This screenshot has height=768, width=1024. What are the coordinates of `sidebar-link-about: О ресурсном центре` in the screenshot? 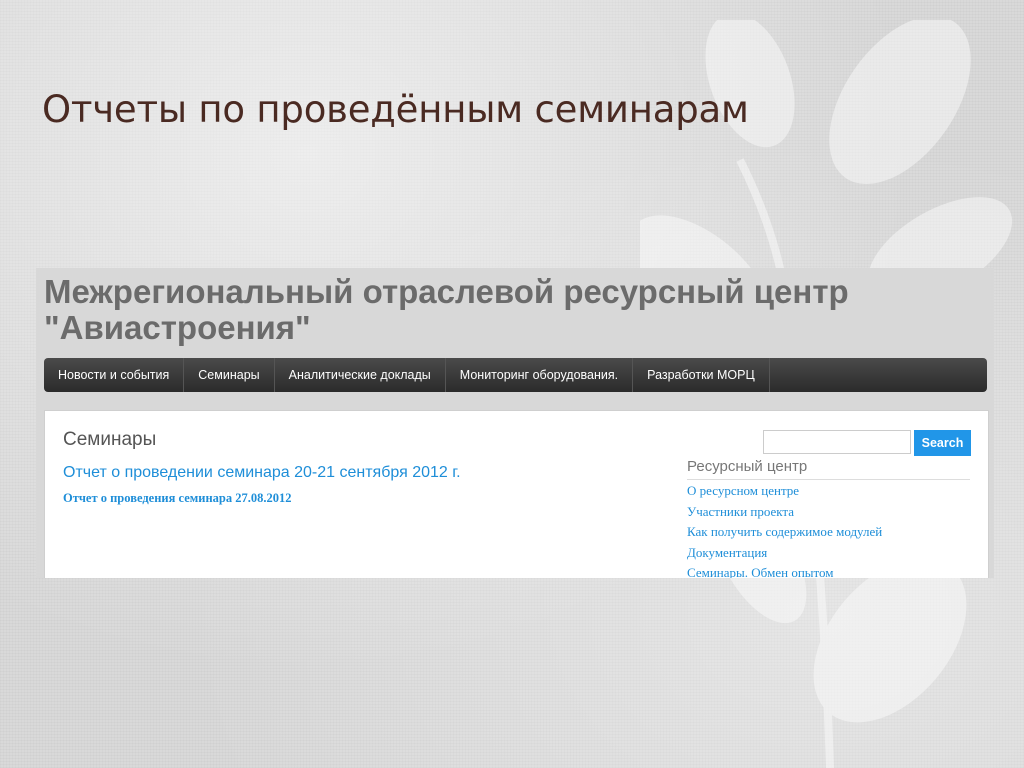 It's located at (743, 490).